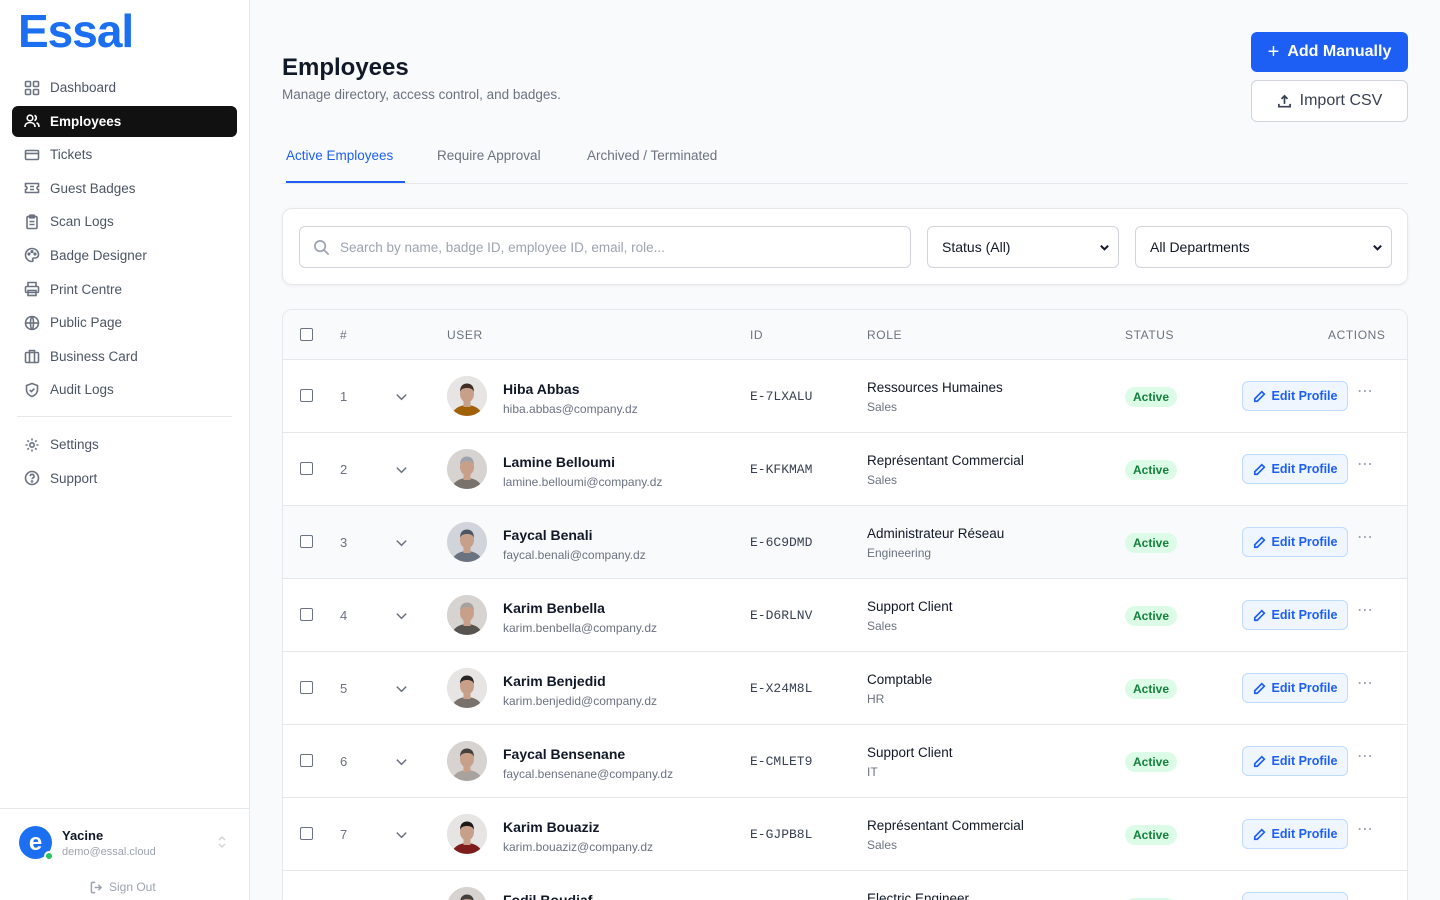  Describe the element at coordinates (547, 896) in the screenshot. I see `employee-name: Fodil Boudiaf` at that location.